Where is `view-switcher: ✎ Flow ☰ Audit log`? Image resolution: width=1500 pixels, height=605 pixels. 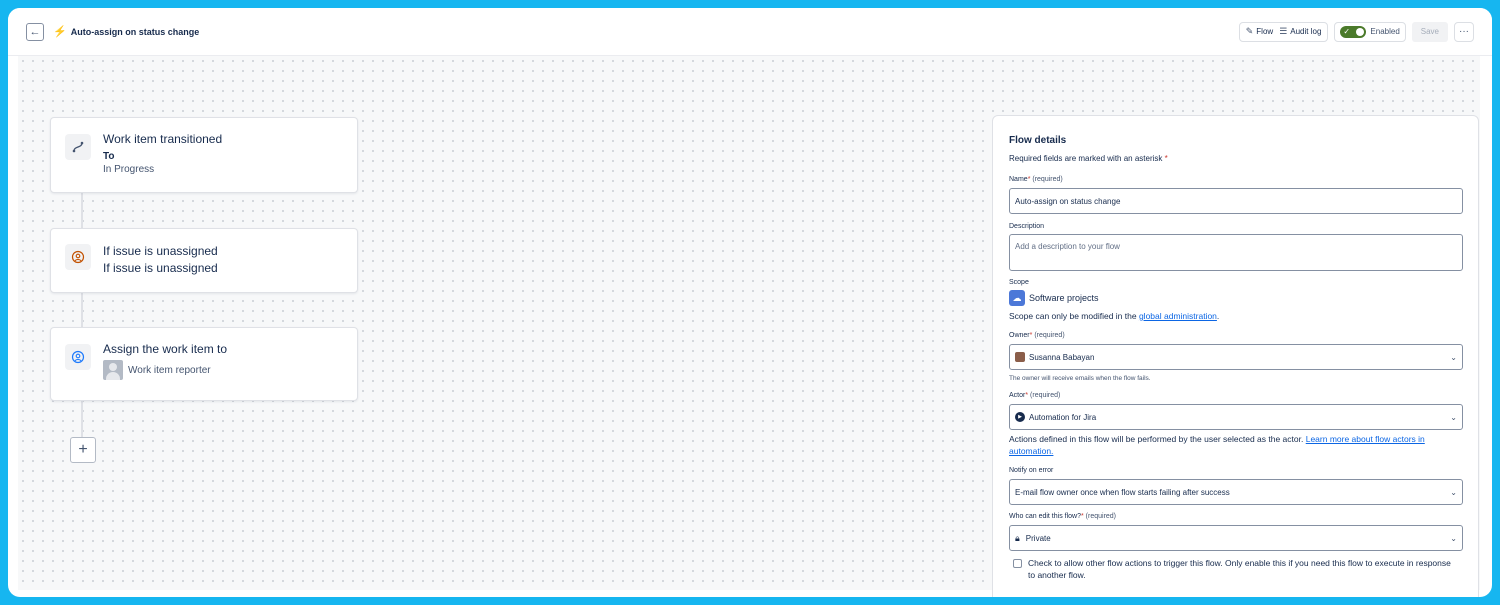 view-switcher: ✎ Flow ☰ Audit log is located at coordinates (1283, 31).